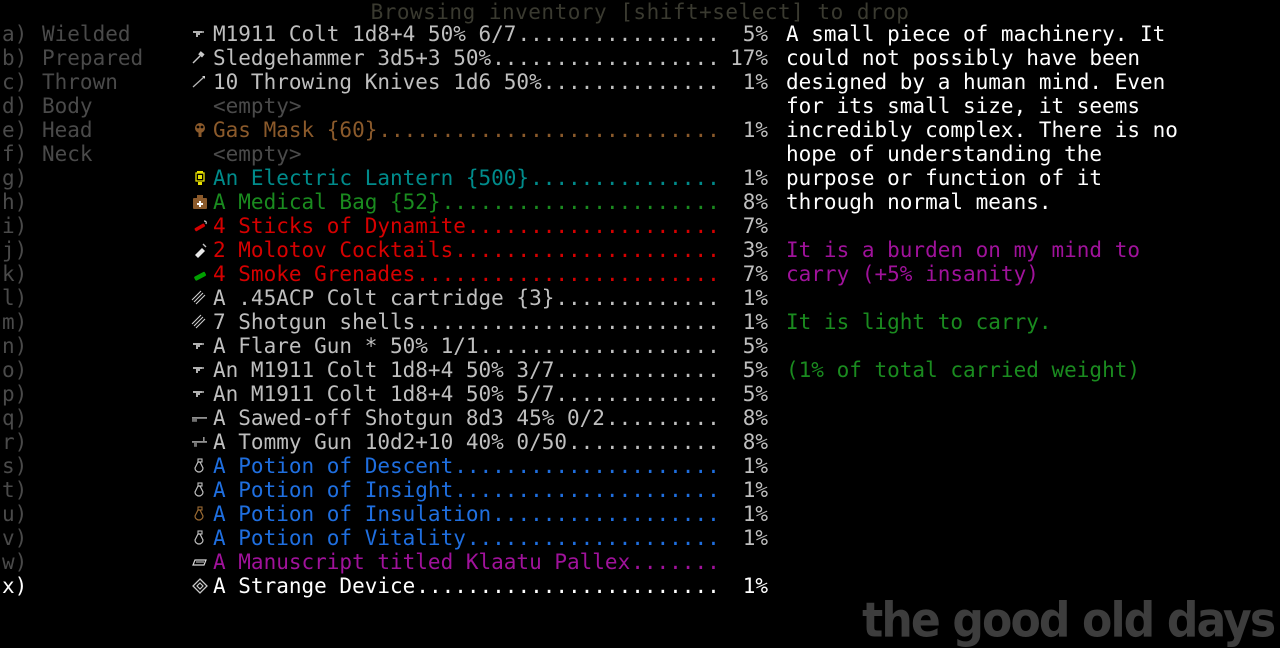 The width and height of the screenshot is (1280, 648). I want to click on inventory-row-label: A .45ACP Colt cartridge {3}, so click(384, 298).